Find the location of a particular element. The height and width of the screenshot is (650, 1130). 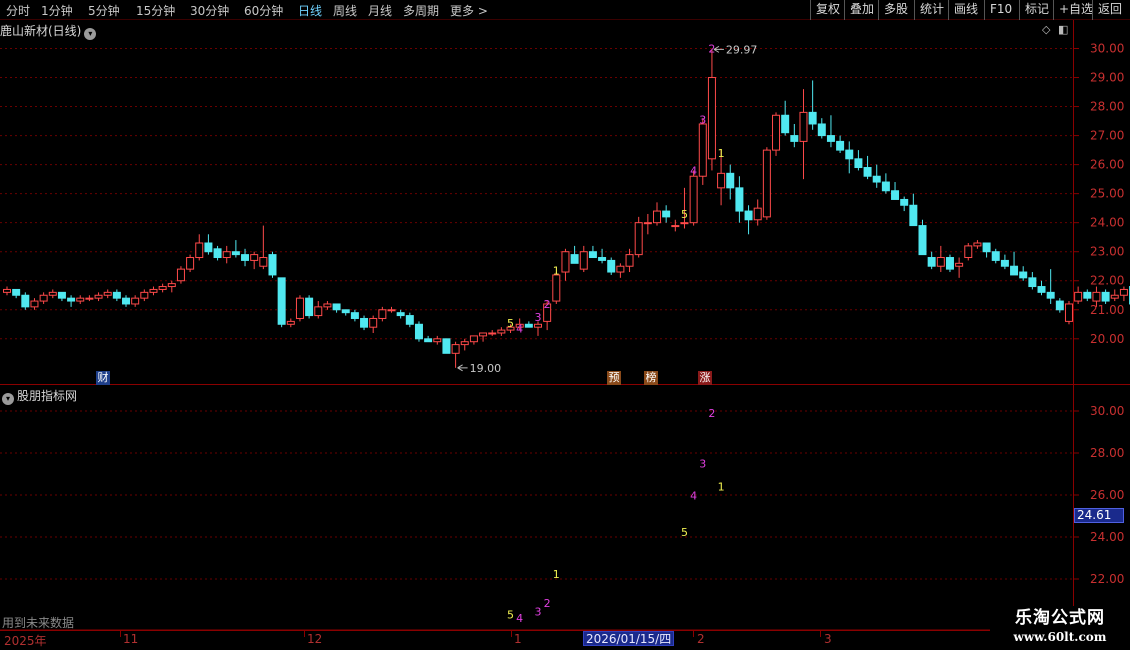

wave-marker: 4 is located at coordinates (693, 170).